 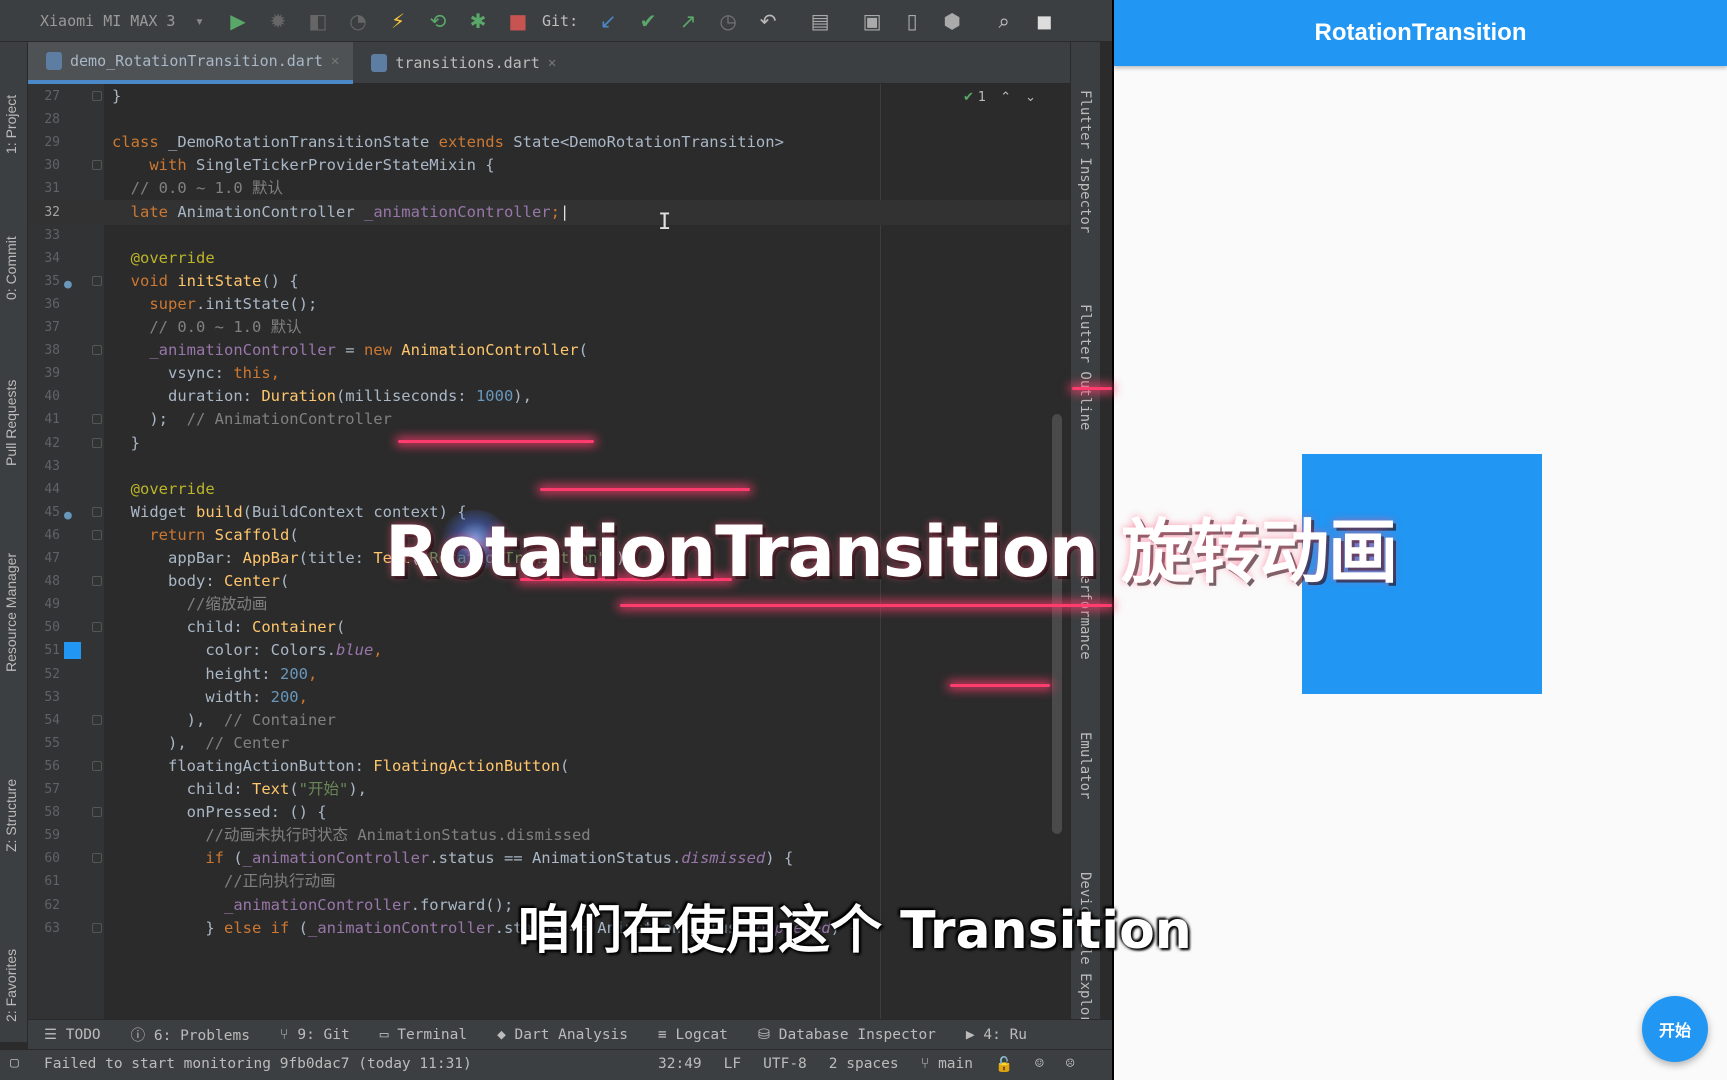 What do you see at coordinates (947, 1064) in the screenshot?
I see `git-branch: ⑂ main` at bounding box center [947, 1064].